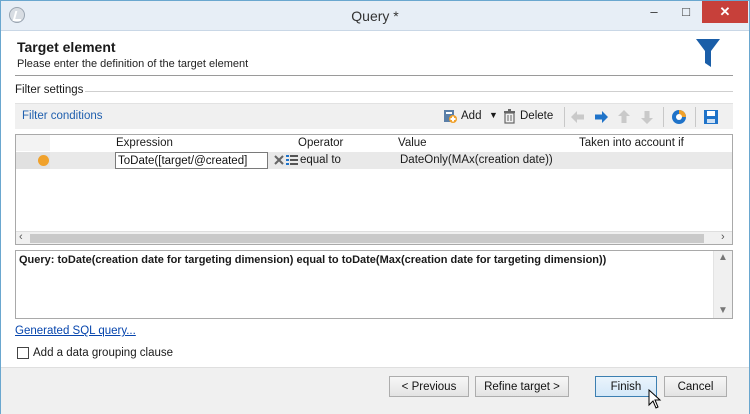 The image size is (750, 414). I want to click on maximize-button: □, so click(686, 12).